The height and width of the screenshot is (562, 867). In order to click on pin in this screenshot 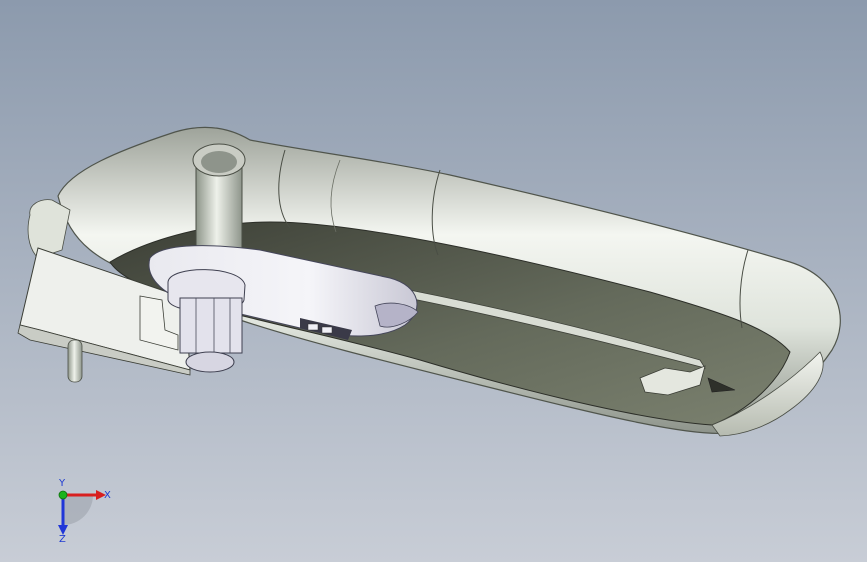, I will do `click(75, 361)`.